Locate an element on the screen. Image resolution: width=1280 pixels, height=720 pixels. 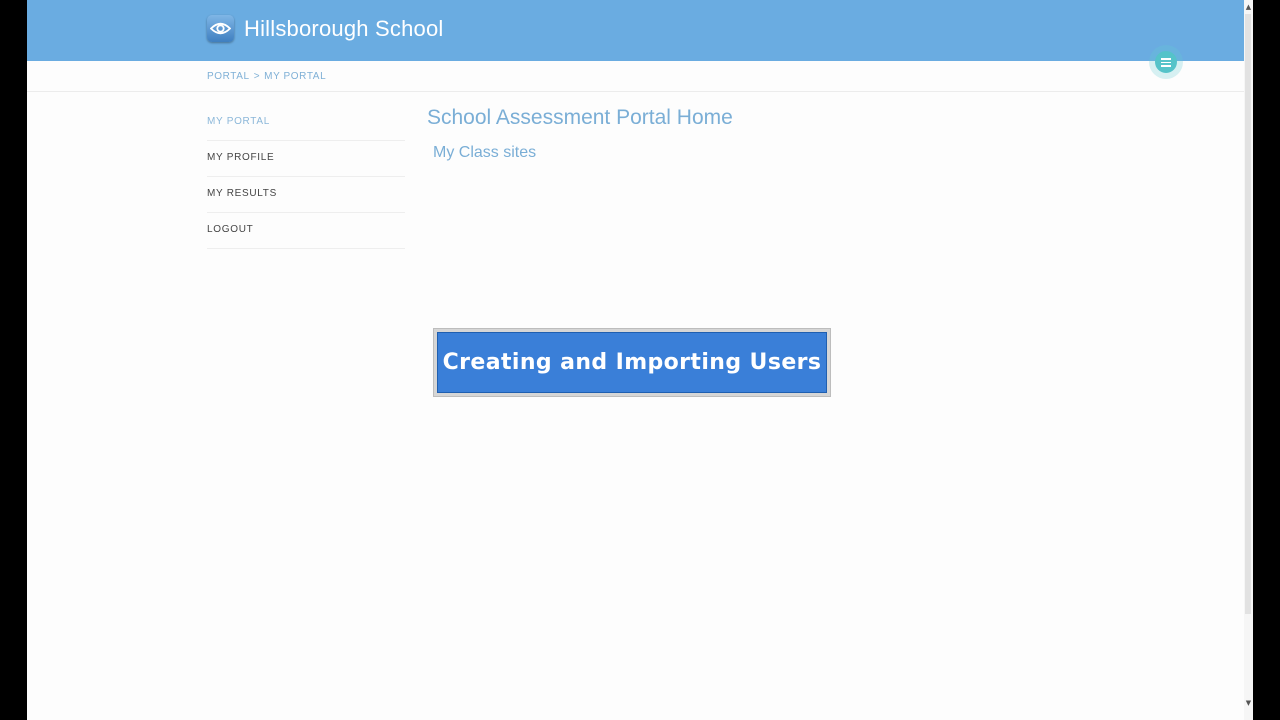
banner-text: Creating and Importing Users is located at coordinates (632, 362).